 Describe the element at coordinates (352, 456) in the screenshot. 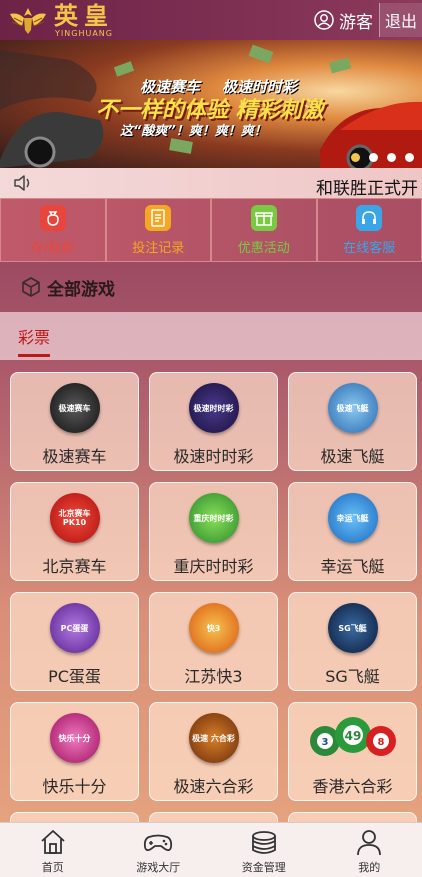

I see `game-name: 极速飞艇` at that location.